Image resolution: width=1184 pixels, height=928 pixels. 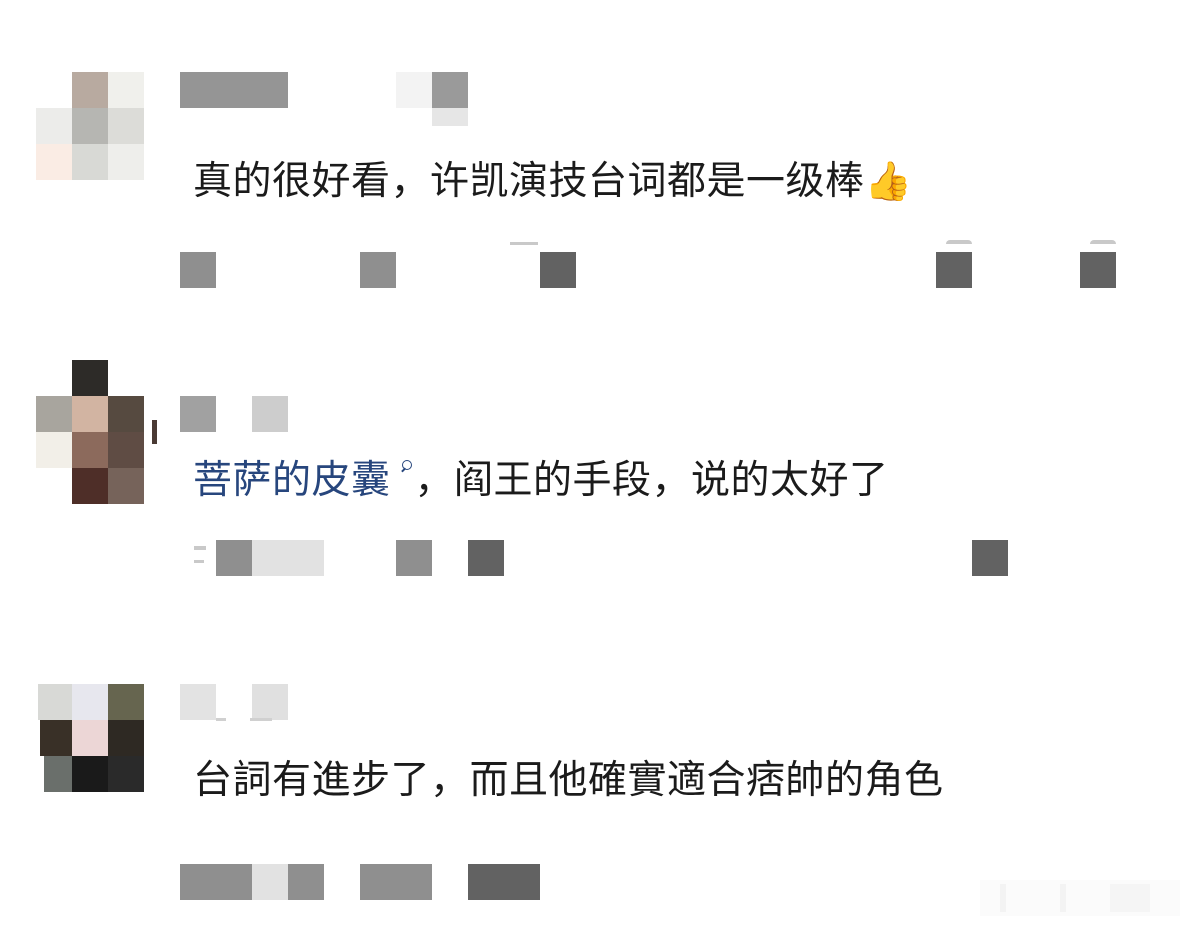 I want to click on comment-text: 菩萨的皮囊 ，阎王的手段，说的太好了, so click(x=541, y=479).